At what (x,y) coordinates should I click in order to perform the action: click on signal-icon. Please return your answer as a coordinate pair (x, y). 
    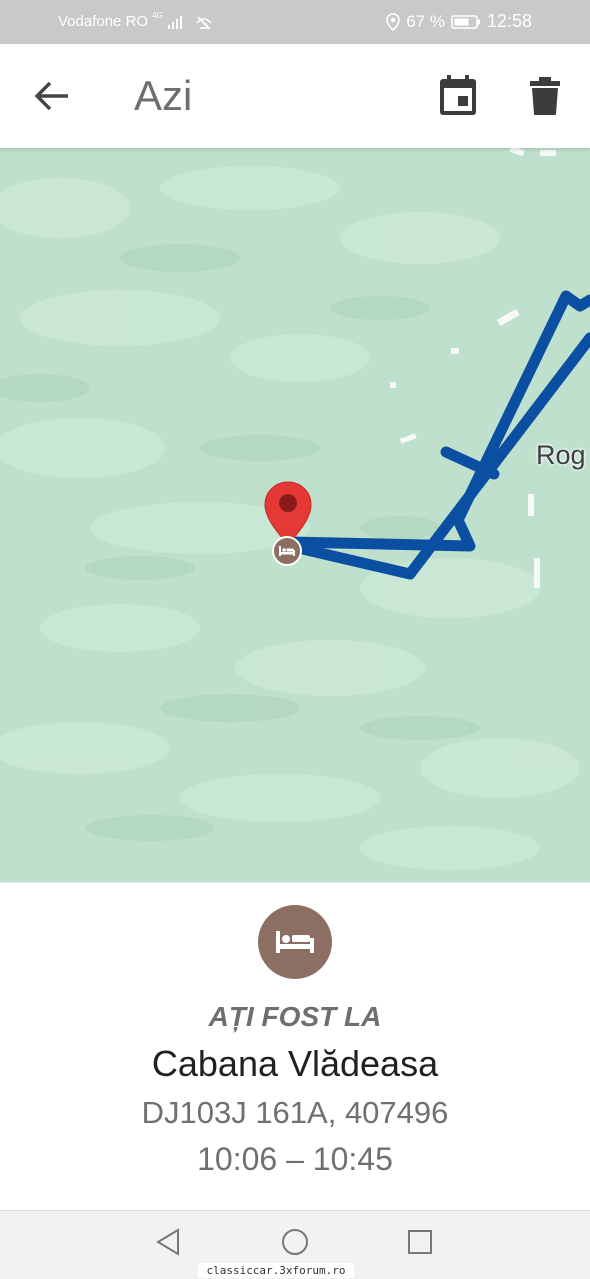
    Looking at the image, I should click on (174, 22).